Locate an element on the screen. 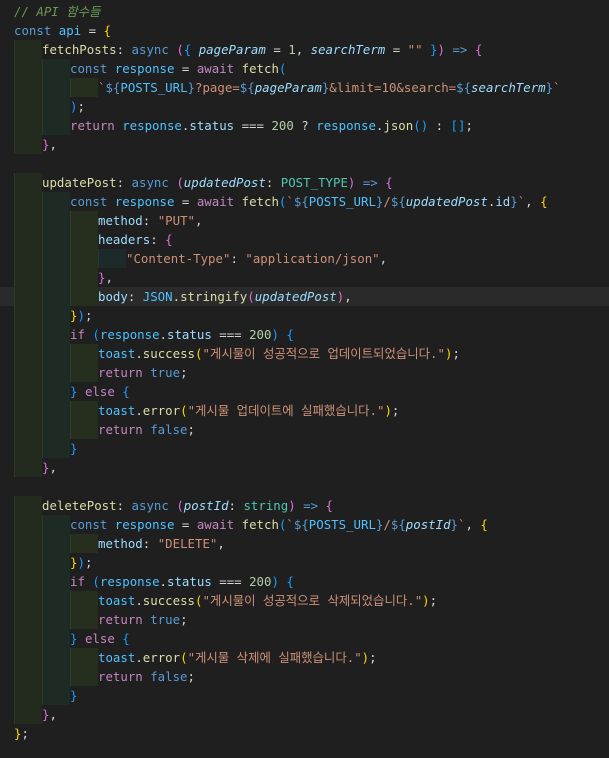  code-token: === is located at coordinates (230, 581).